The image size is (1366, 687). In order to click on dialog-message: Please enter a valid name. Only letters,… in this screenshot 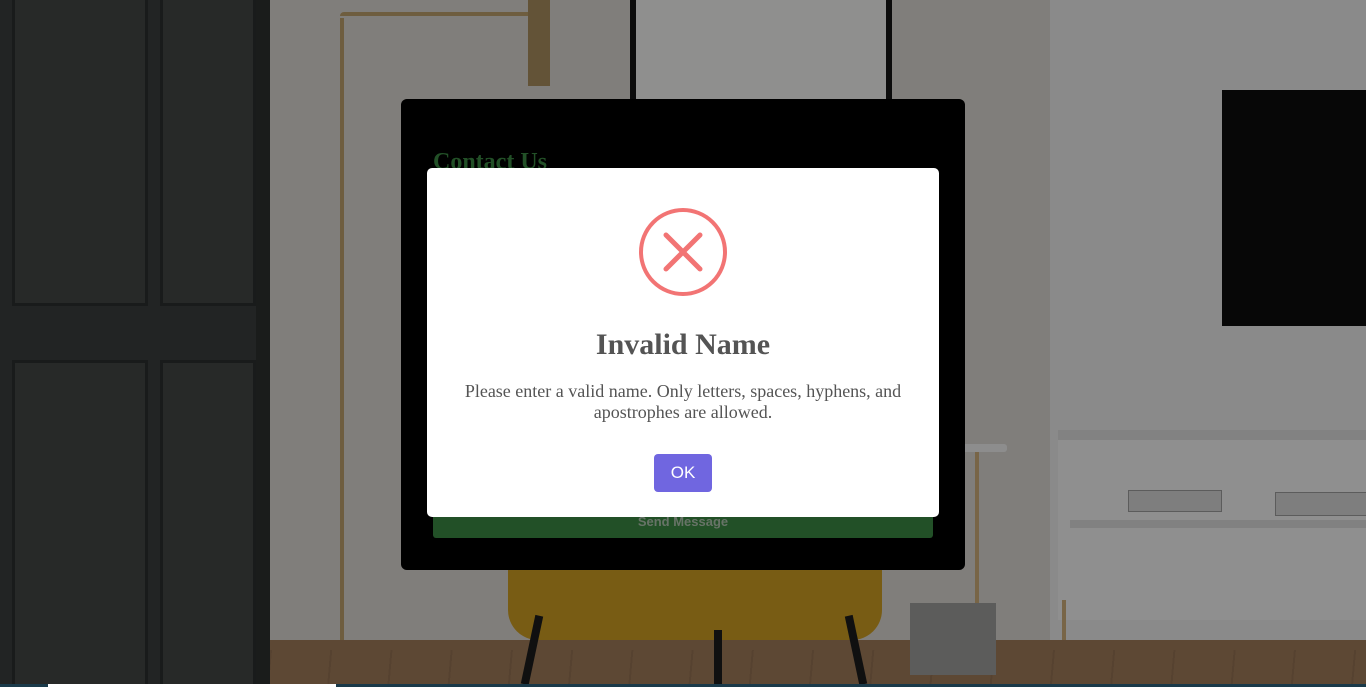, I will do `click(683, 401)`.